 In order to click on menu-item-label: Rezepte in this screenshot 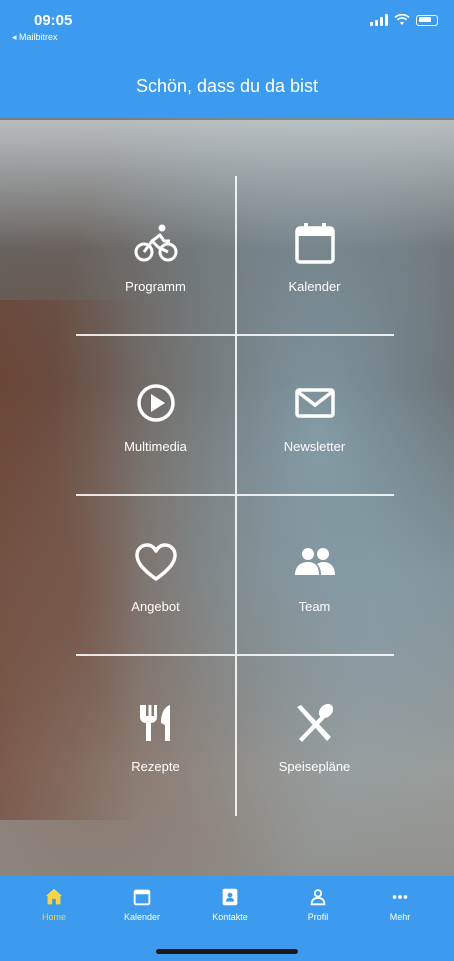, I will do `click(155, 766)`.